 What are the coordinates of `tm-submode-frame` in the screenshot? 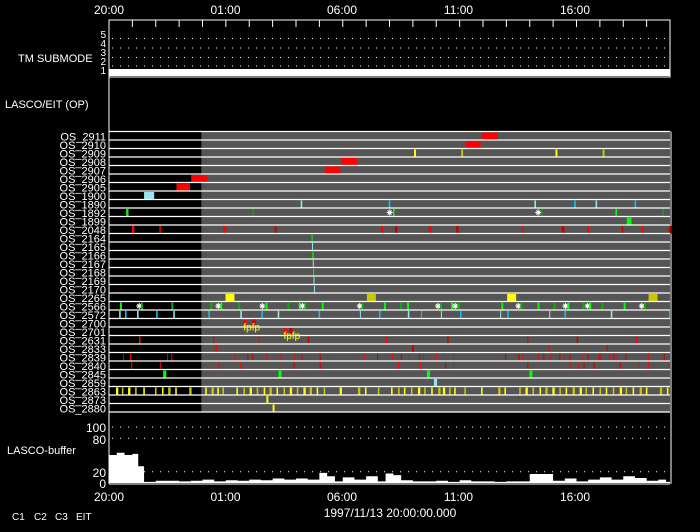 It's located at (389, 48).